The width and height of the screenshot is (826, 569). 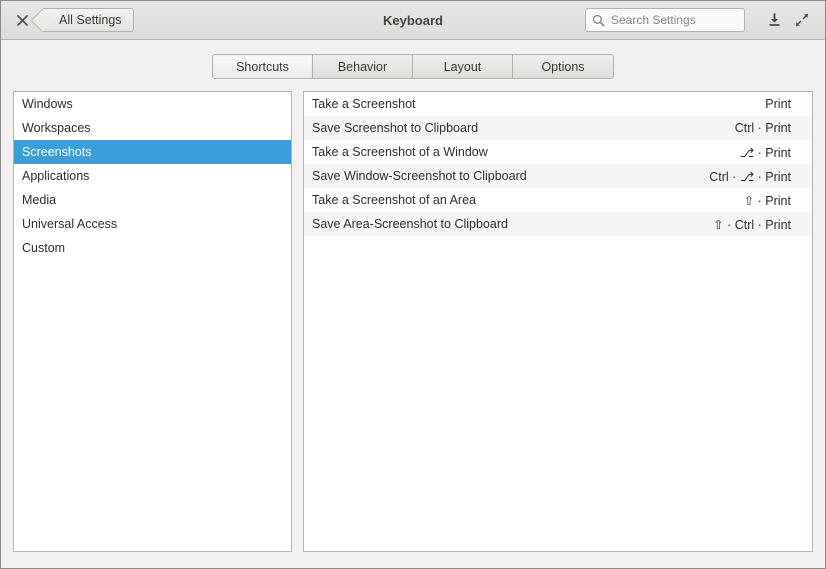 What do you see at coordinates (758, 224) in the screenshot?
I see `shortcut-keys-label: ⇧ · Ctrl · Print` at bounding box center [758, 224].